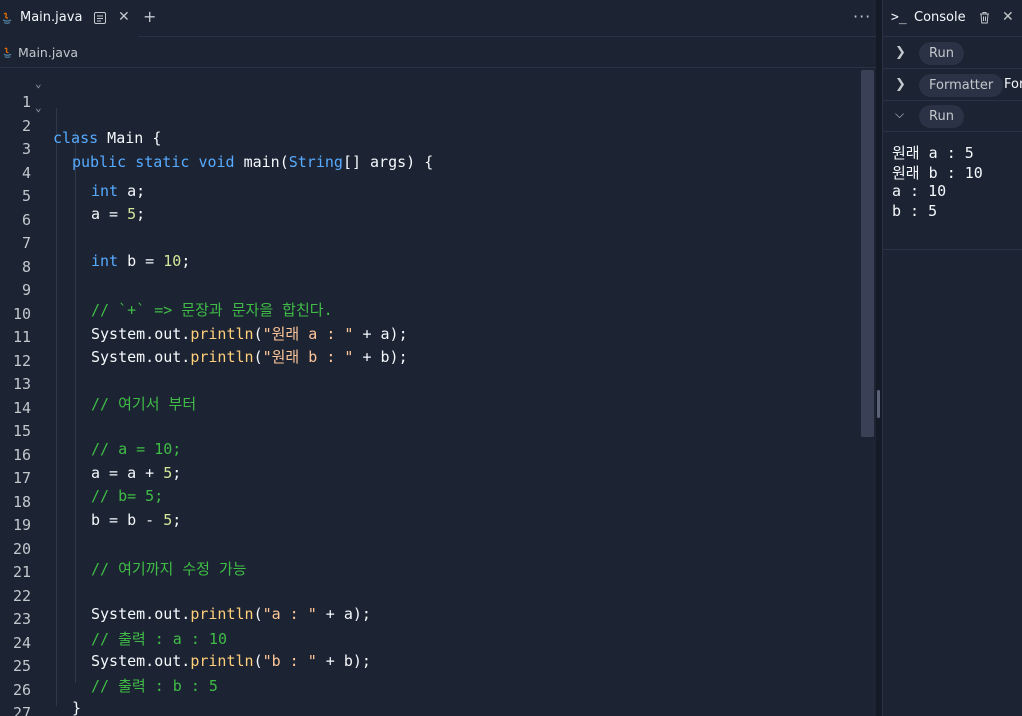 The height and width of the screenshot is (716, 1022). I want to click on code-line: 14, so click(430, 399).